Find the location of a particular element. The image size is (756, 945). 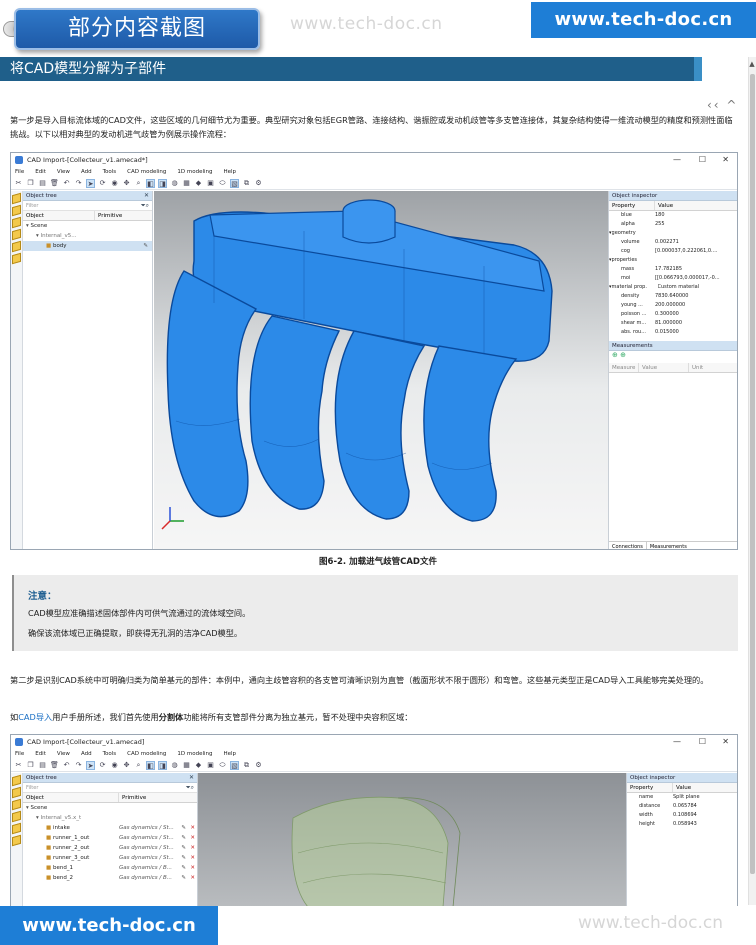

minimize-icon: — is located at coordinates (677, 160).